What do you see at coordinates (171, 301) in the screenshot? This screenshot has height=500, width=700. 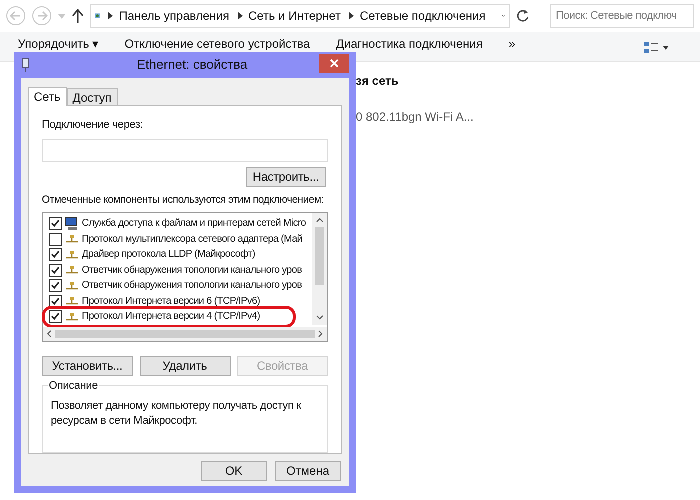 I see `component-label: Протокол Интернета версии 6 (TCP/IPv6)` at bounding box center [171, 301].